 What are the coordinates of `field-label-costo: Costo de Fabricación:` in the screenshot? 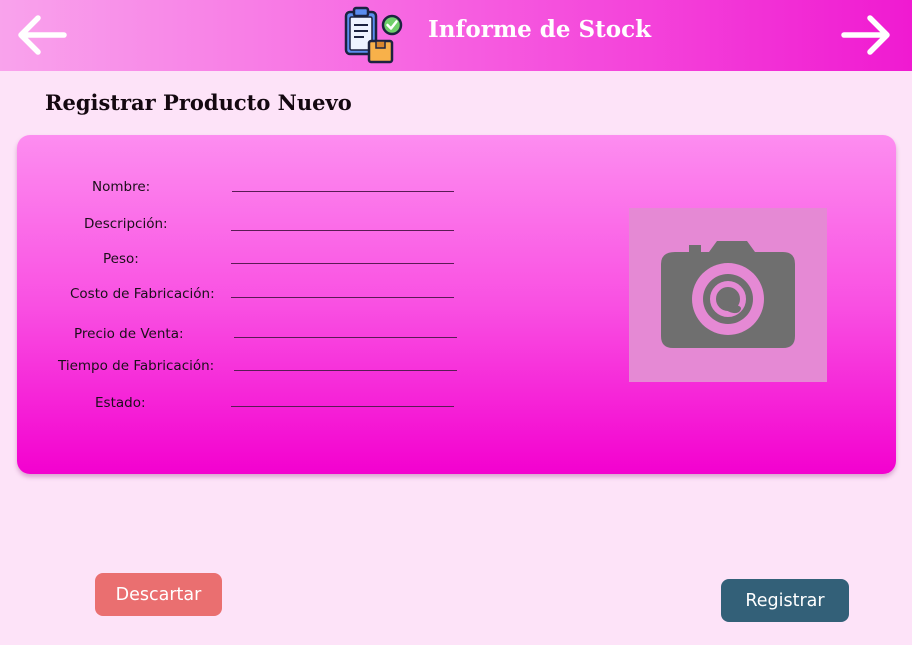 It's located at (142, 294).